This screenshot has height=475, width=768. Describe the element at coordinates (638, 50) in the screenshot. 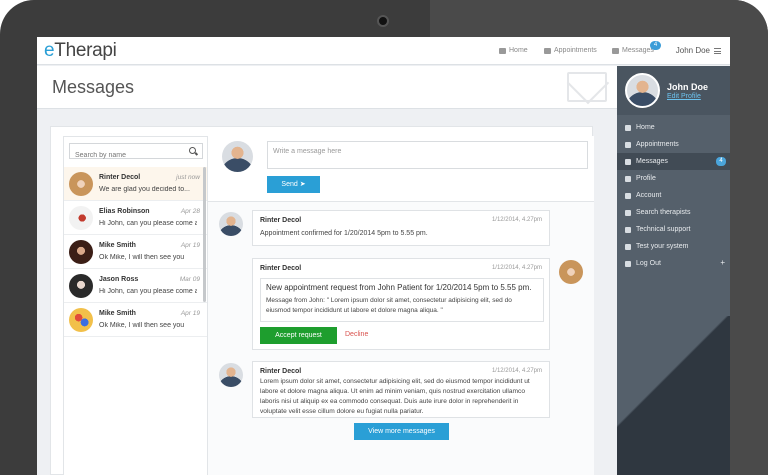

I see `nav-messages-label: Messages` at that location.